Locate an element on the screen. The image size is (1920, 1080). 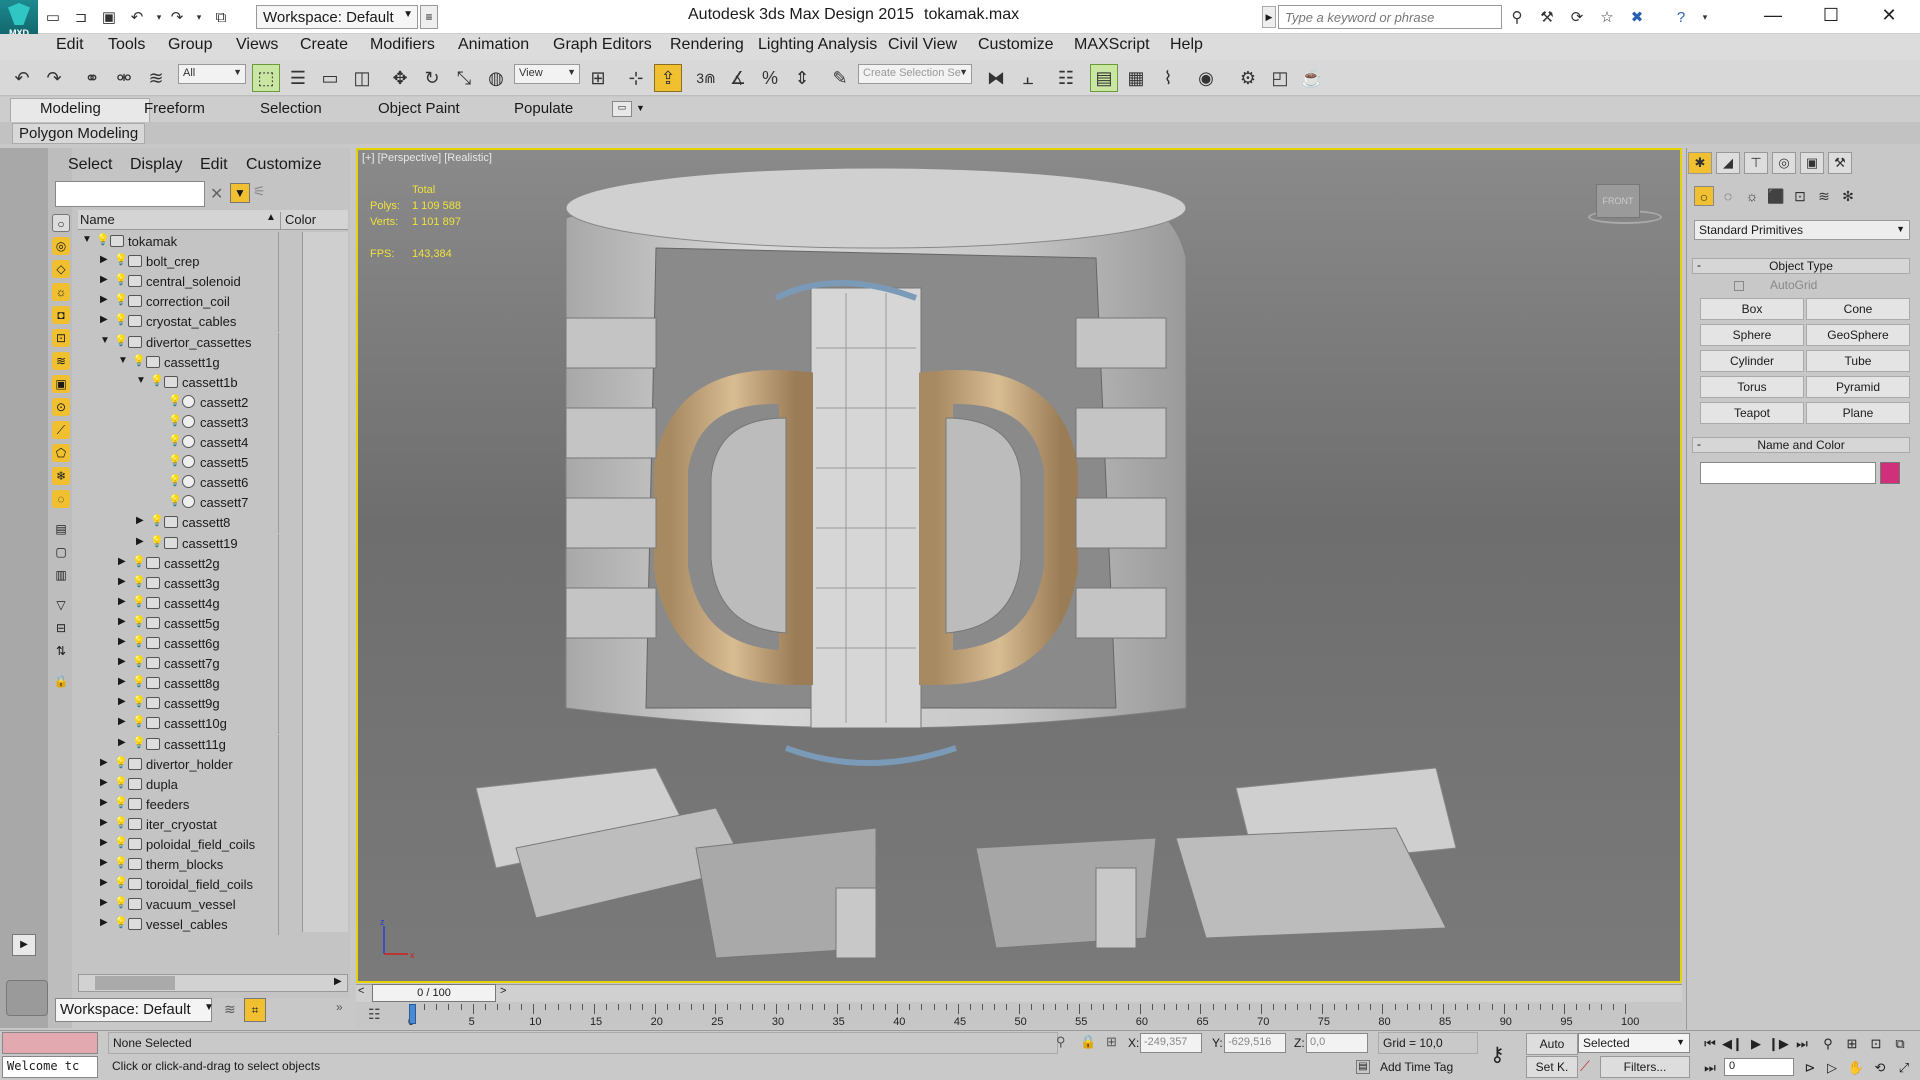
select-object-icon: ⬚ is located at coordinates (266, 78).